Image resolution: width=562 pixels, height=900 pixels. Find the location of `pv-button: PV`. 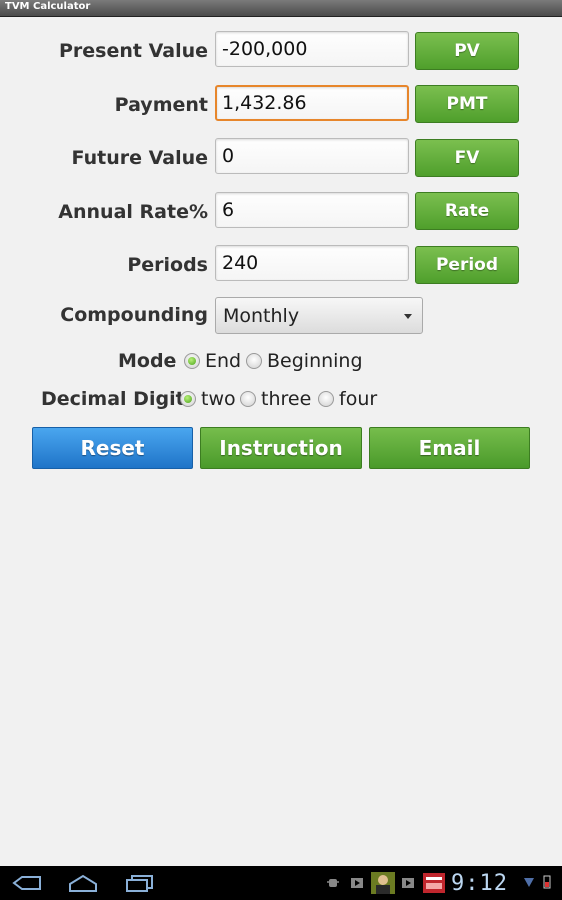

pv-button: PV is located at coordinates (467, 51).